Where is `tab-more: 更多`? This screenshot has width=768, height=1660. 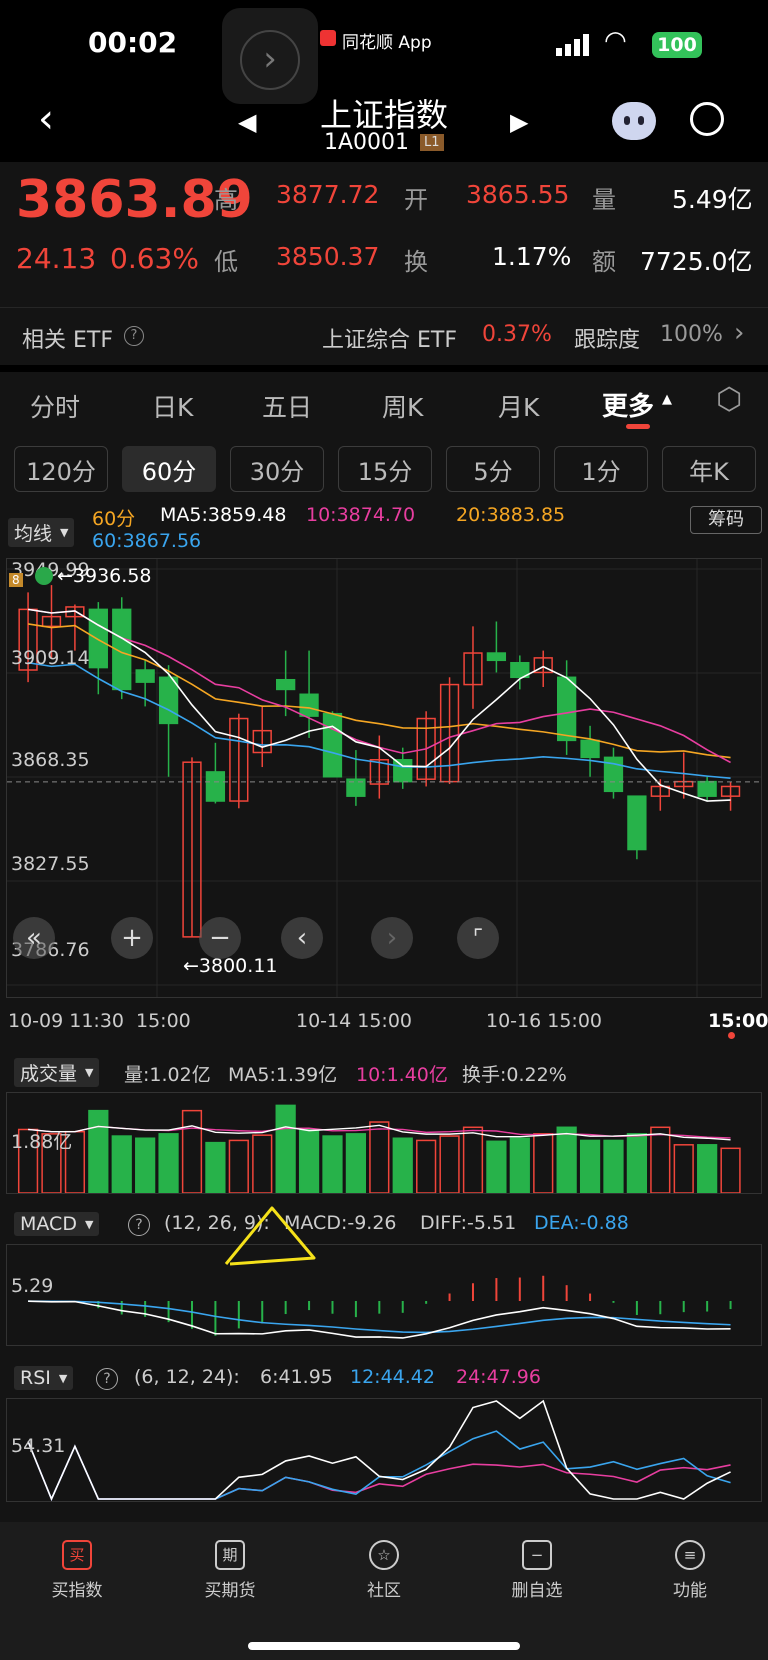 tab-more: 更多 is located at coordinates (628, 404).